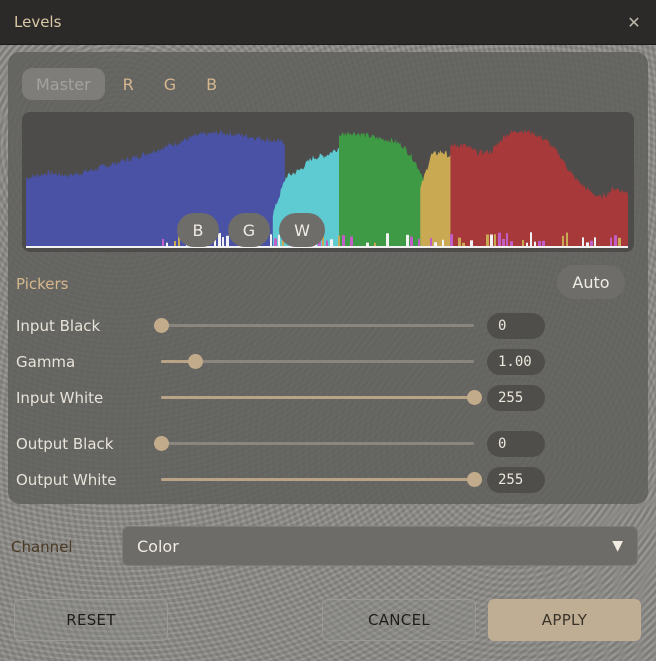  I want to click on auto-button: Auto, so click(591, 282).